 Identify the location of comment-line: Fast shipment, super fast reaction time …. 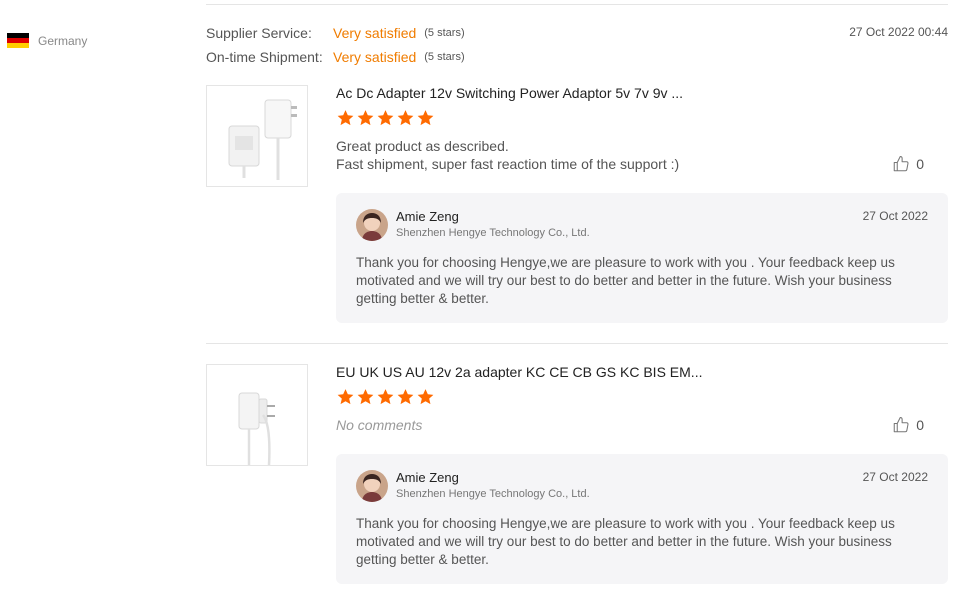
(508, 164).